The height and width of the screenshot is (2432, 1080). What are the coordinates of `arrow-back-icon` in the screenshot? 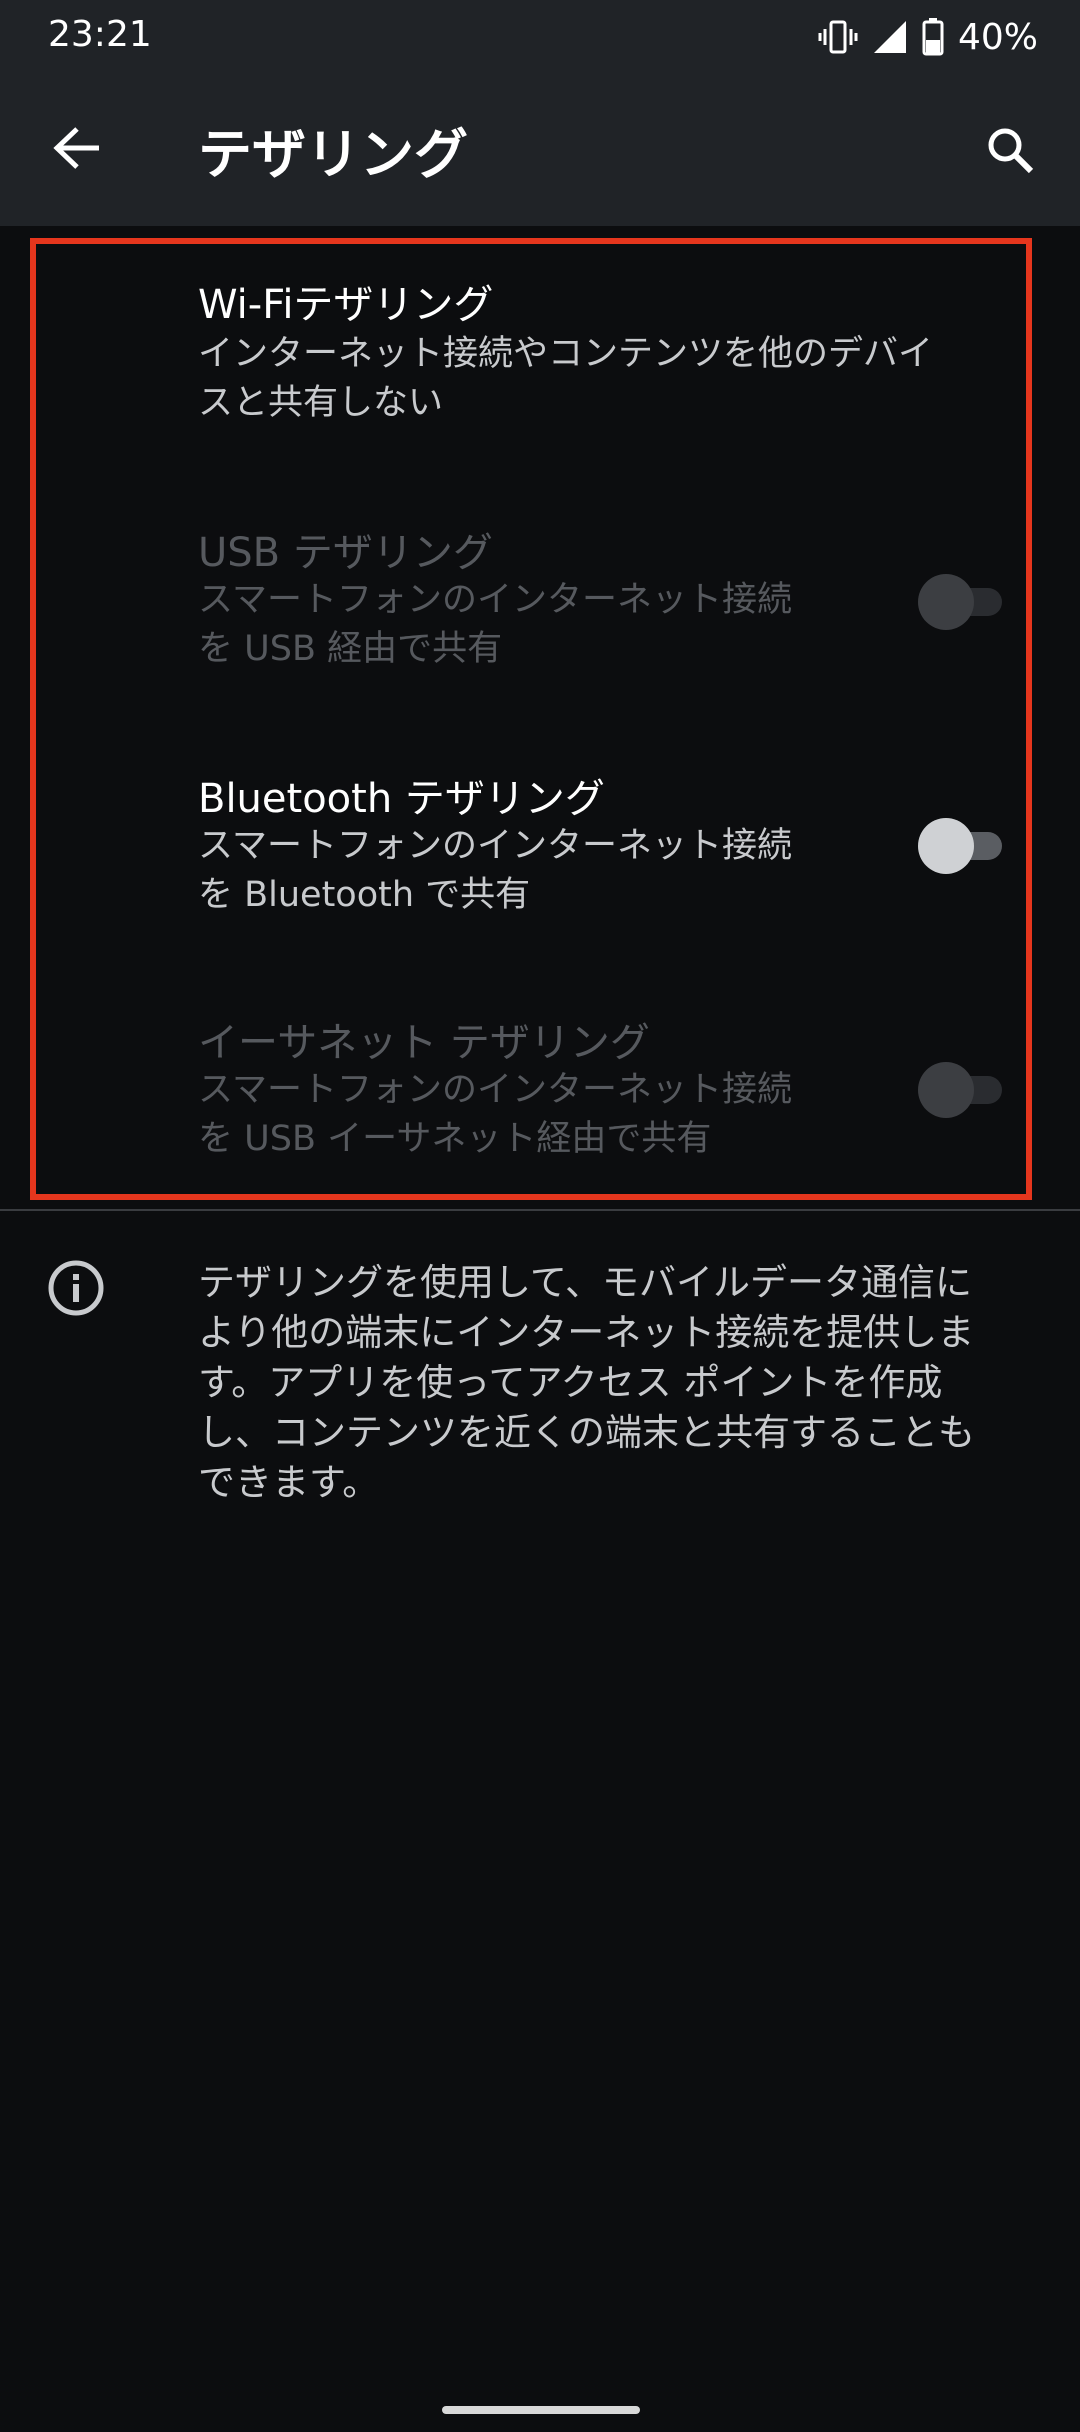 It's located at (78, 150).